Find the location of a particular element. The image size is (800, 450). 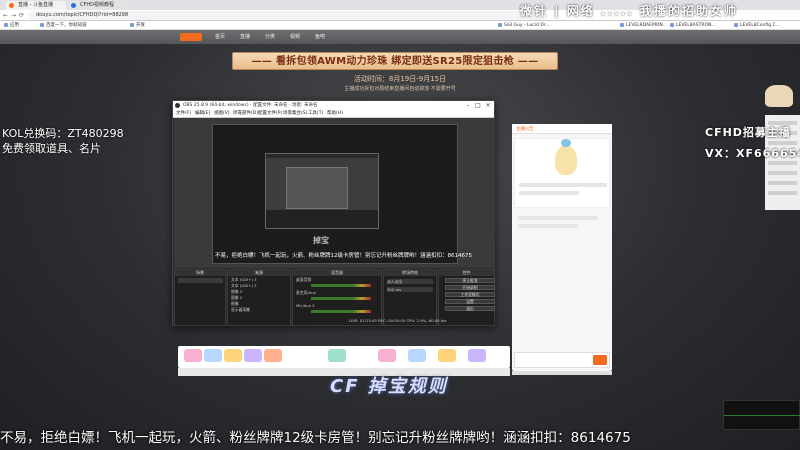

settings-button: 设置 is located at coordinates (470, 301).